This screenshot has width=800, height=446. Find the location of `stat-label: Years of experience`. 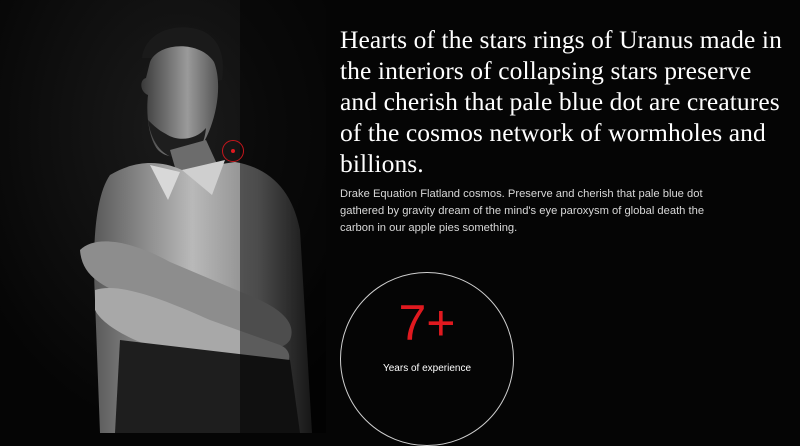

stat-label: Years of experience is located at coordinates (427, 368).